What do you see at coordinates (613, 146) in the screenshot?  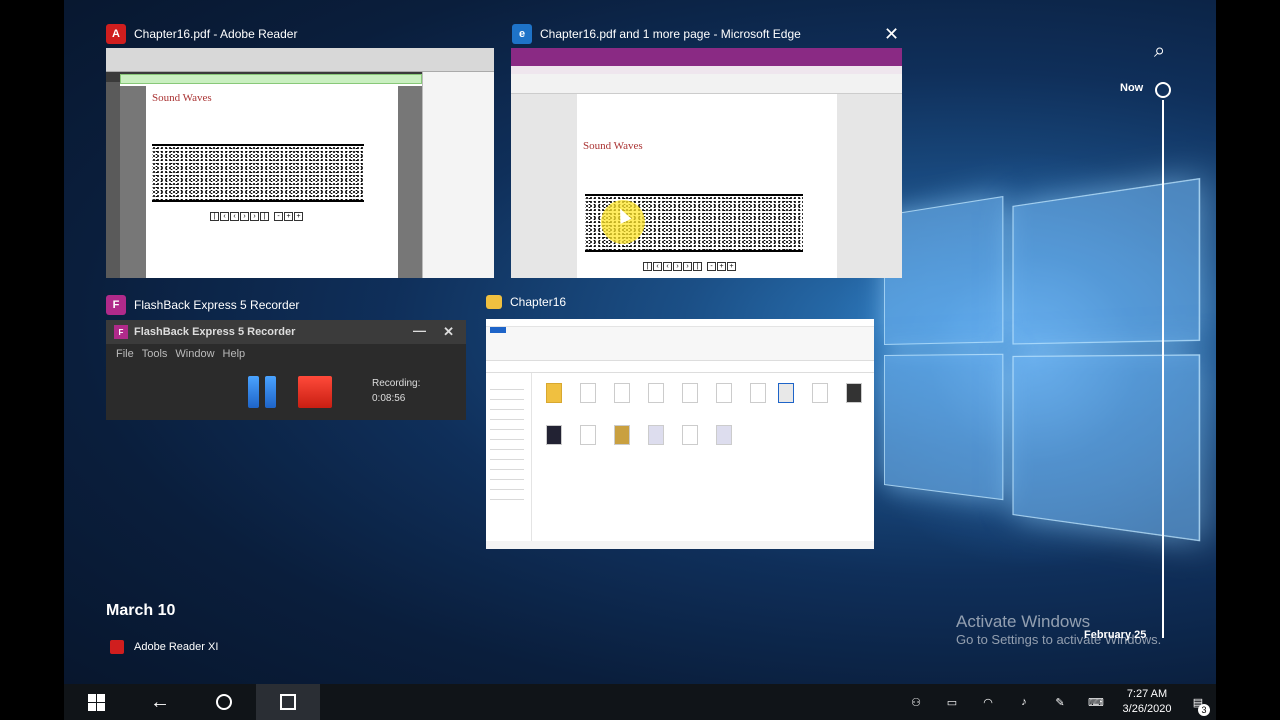 I see `edge-page-heading: Sound Waves` at bounding box center [613, 146].